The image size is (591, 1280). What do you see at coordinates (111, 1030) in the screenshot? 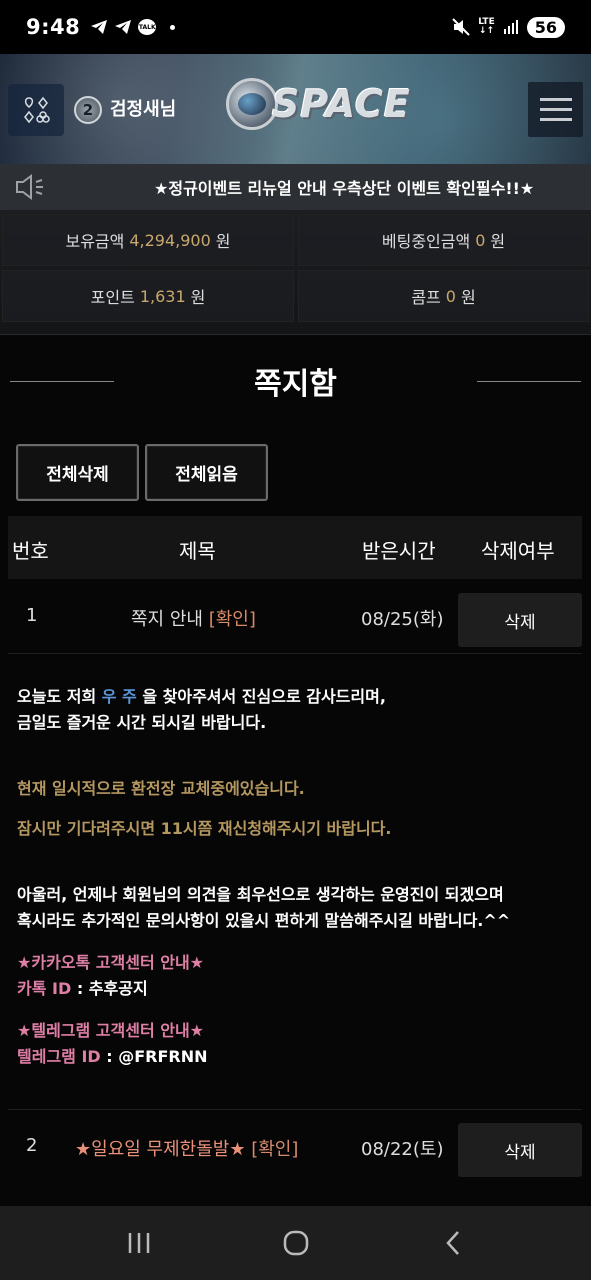
I see `telegram-heading: ★텔레그램 고객센터 안내★` at bounding box center [111, 1030].